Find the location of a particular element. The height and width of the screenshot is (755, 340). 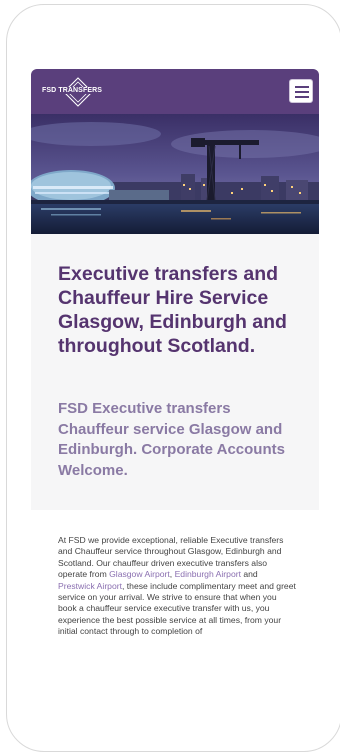

site-logo: FSD TRANSFERS is located at coordinates (86, 92).